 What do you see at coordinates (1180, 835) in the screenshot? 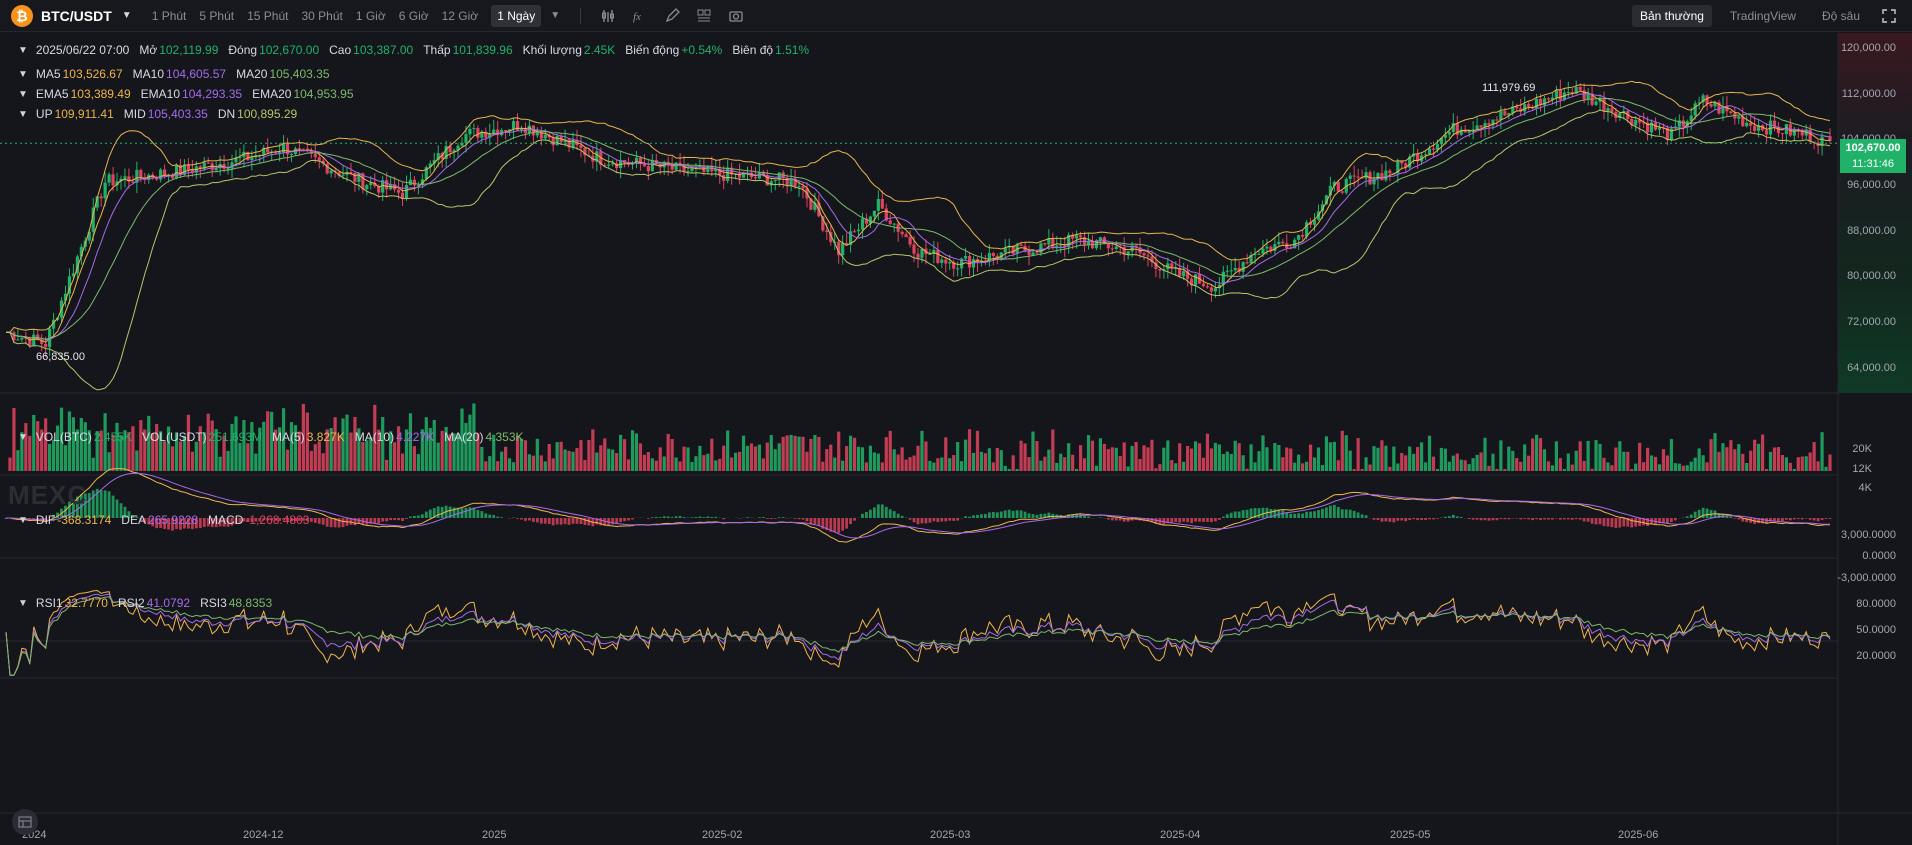
I see `time-axis-label: 2025-04` at bounding box center [1180, 835].